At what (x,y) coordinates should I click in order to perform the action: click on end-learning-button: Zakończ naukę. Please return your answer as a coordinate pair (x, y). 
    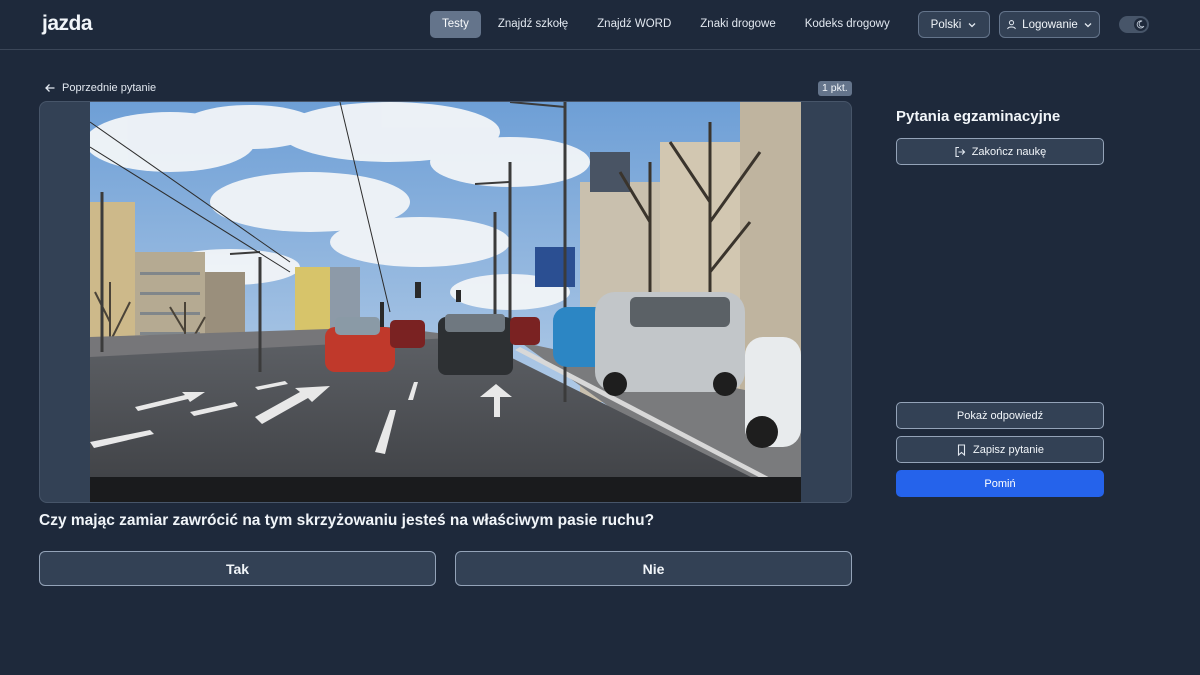
    Looking at the image, I should click on (1000, 151).